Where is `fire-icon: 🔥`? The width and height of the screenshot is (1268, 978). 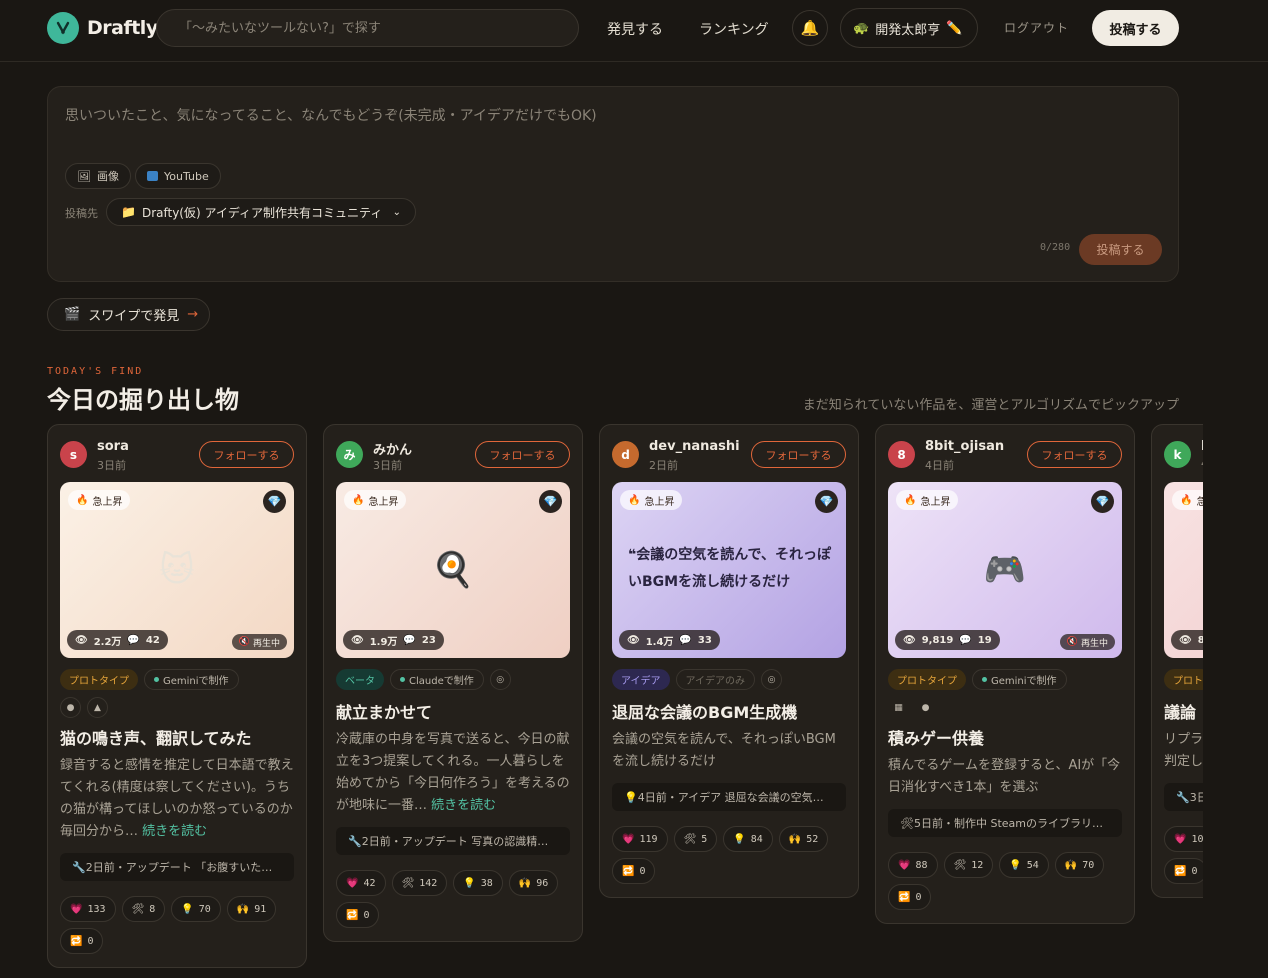 fire-icon: 🔥 is located at coordinates (358, 500).